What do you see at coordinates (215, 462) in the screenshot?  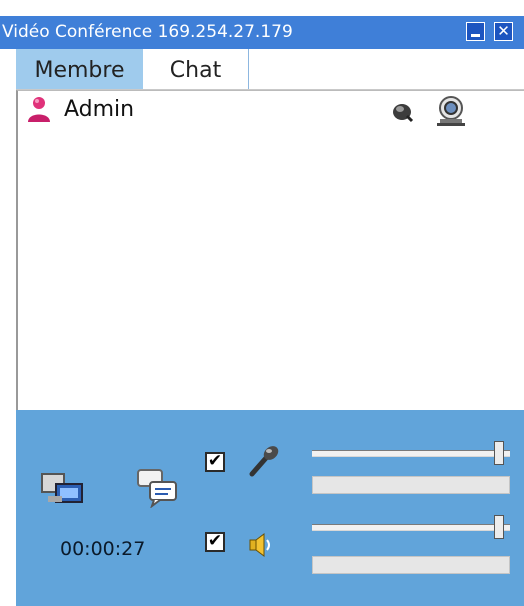 I see `microphone-enable-checkbox: ✔` at bounding box center [215, 462].